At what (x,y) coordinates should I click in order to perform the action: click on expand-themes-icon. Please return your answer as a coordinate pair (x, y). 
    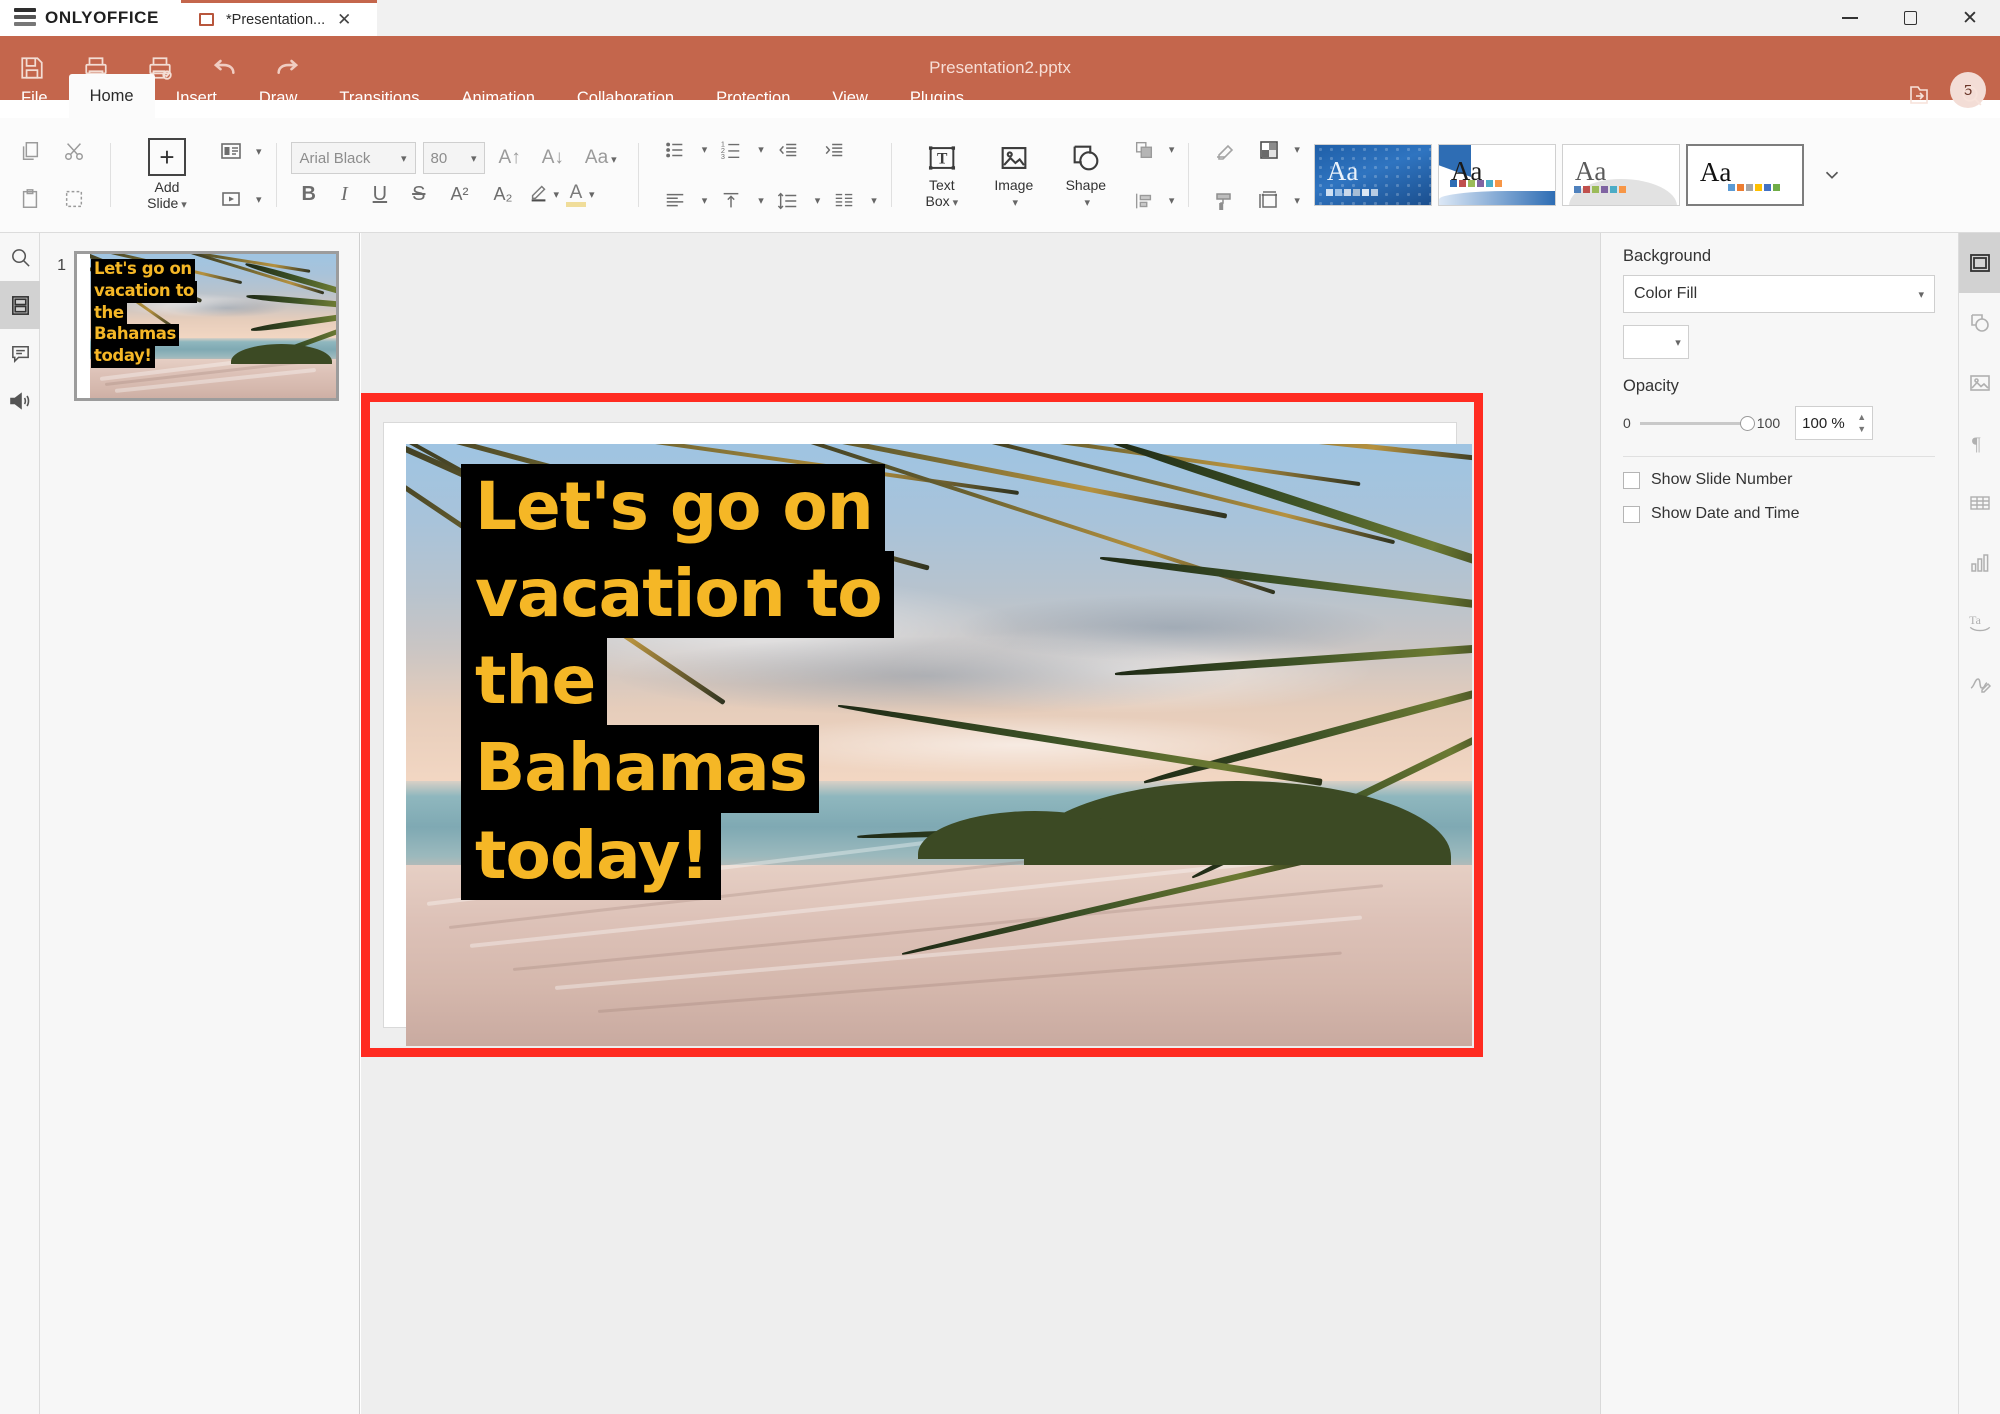
    Looking at the image, I should click on (1832, 175).